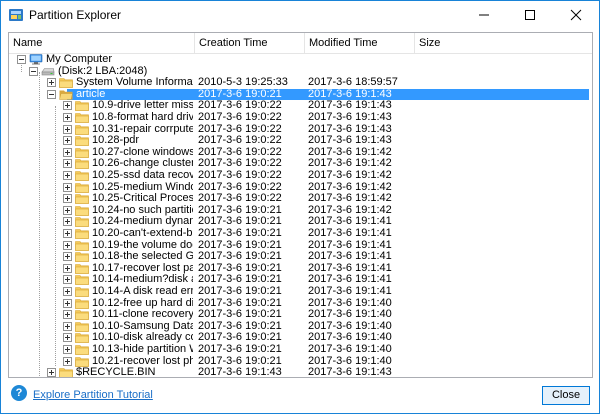 The image size is (600, 414). I want to click on modified-time: 2017-3-6 18:59:57, so click(353, 83).